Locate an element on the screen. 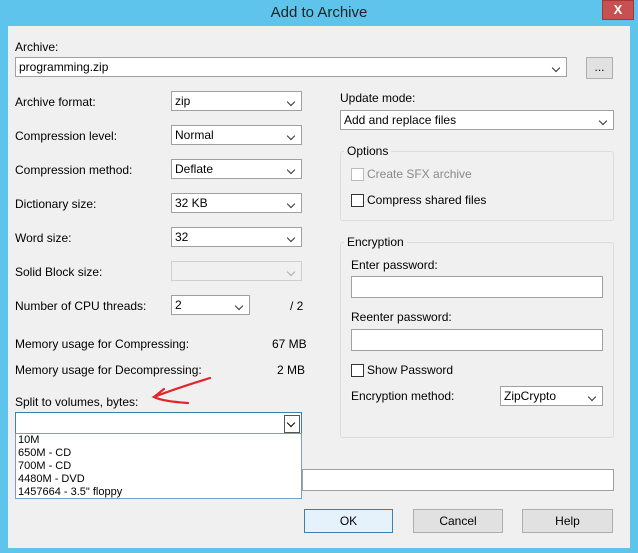 This screenshot has height=553, width=638. split-option: 10M is located at coordinates (158, 440).